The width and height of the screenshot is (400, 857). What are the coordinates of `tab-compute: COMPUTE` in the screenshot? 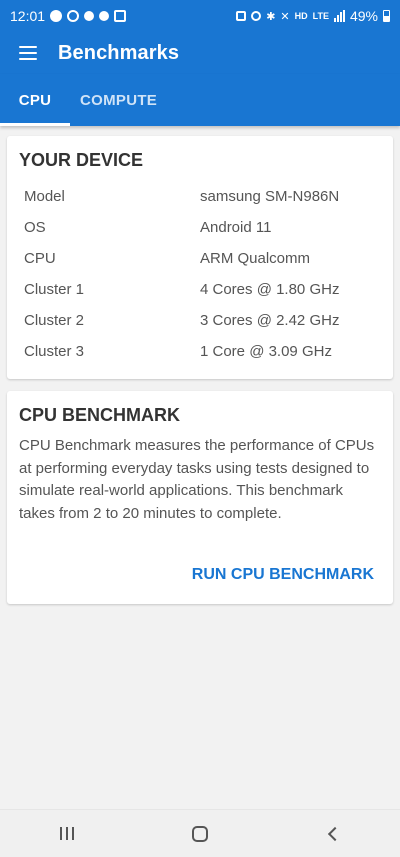 It's located at (119, 100).